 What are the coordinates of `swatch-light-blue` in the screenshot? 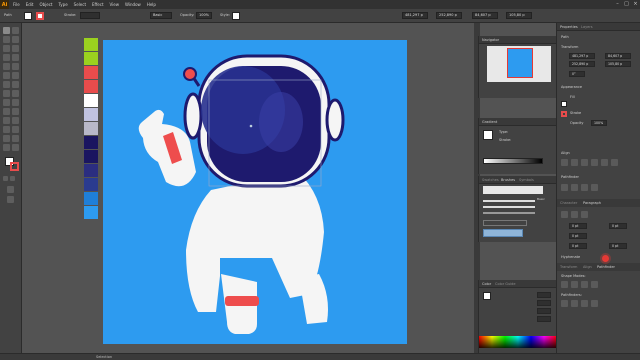 It's located at (91, 212).